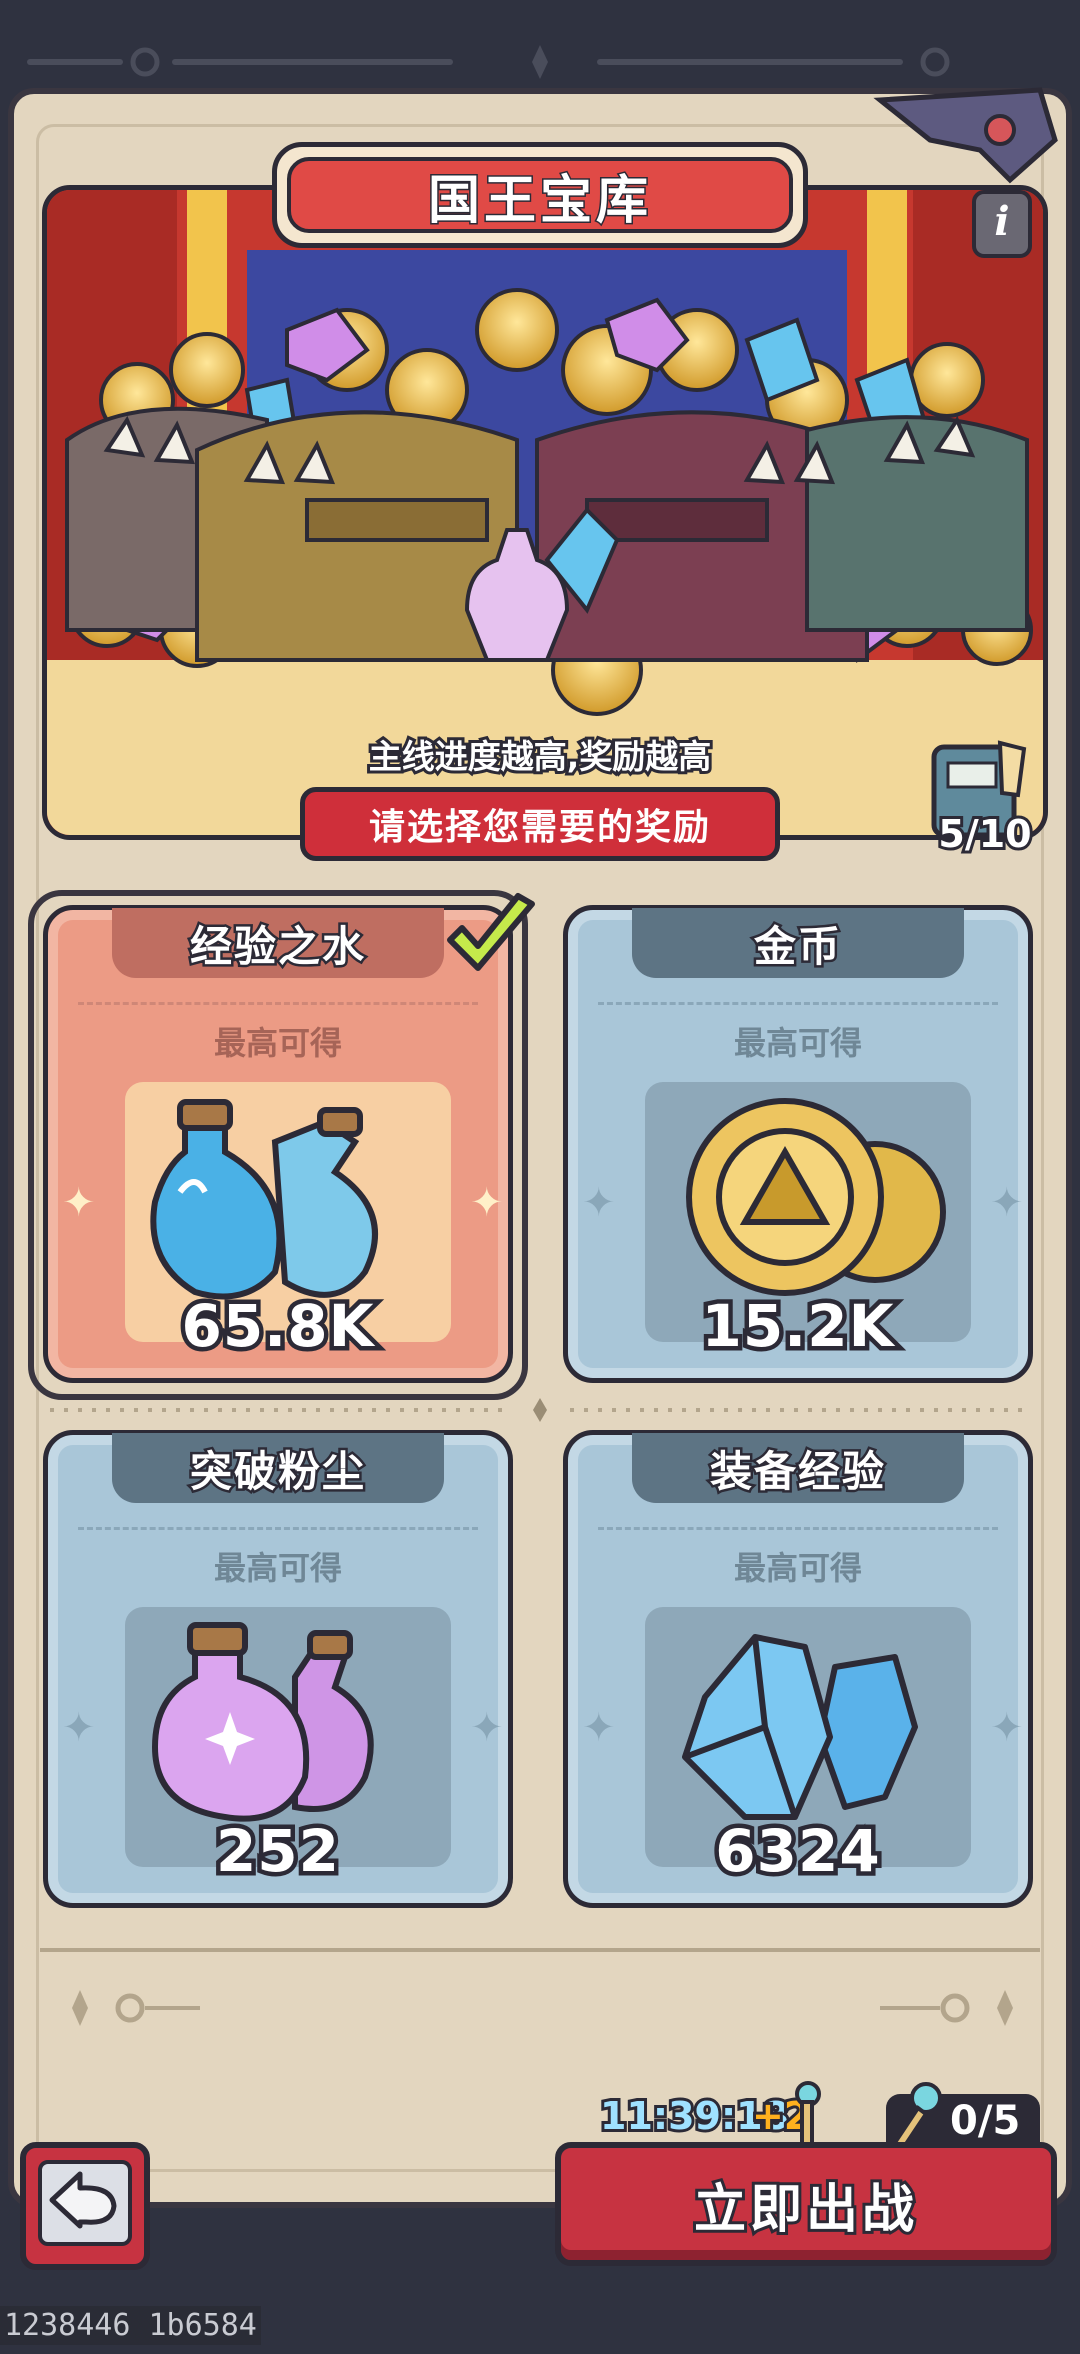 The height and width of the screenshot is (2354, 1080). Describe the element at coordinates (797, 1851) in the screenshot. I see `reward-value: 6324` at that location.